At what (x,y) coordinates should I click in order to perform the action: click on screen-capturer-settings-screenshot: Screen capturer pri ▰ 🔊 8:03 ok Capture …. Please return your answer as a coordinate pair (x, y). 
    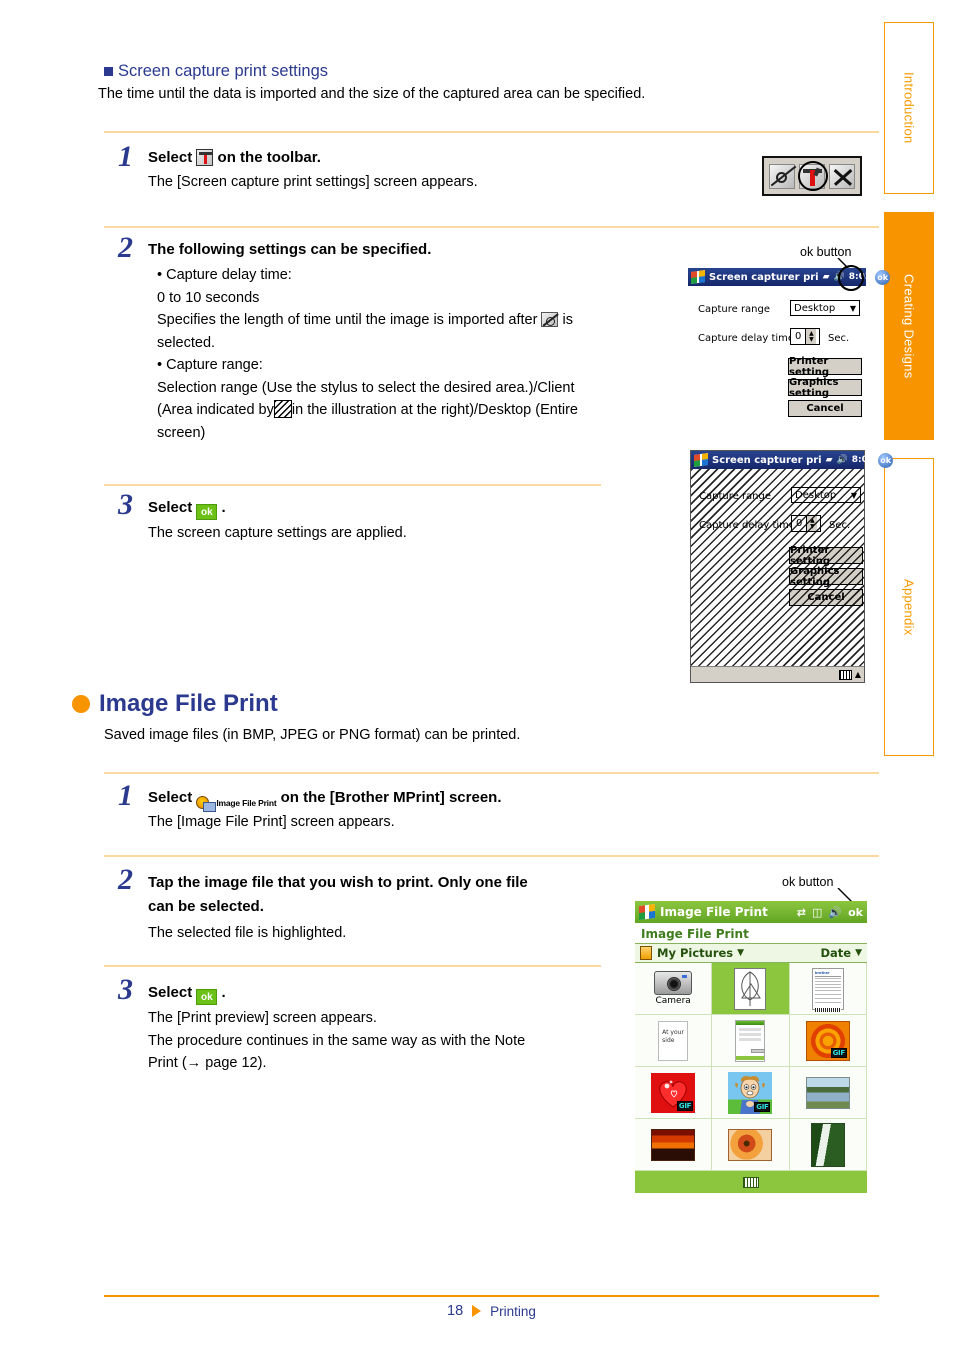
    Looking at the image, I should click on (789, 341).